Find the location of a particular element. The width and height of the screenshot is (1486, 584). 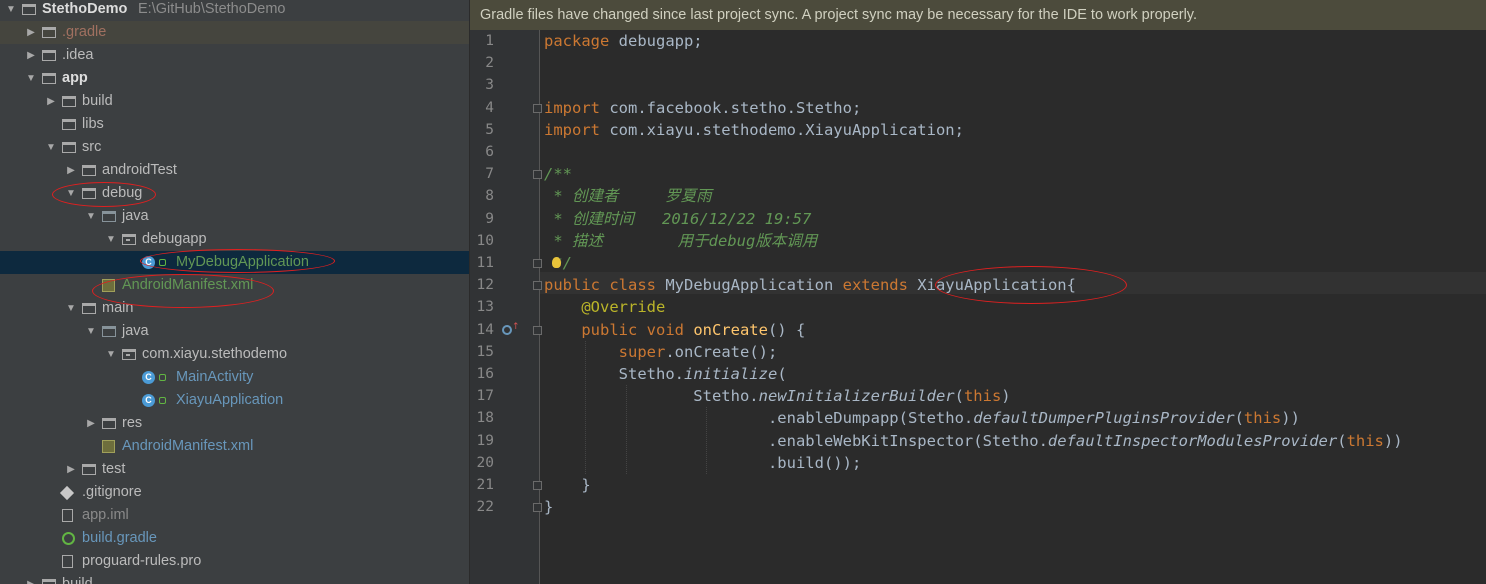

code-token: com.xiayu.stethodemo.XiayuApplication; is located at coordinates (786, 129).